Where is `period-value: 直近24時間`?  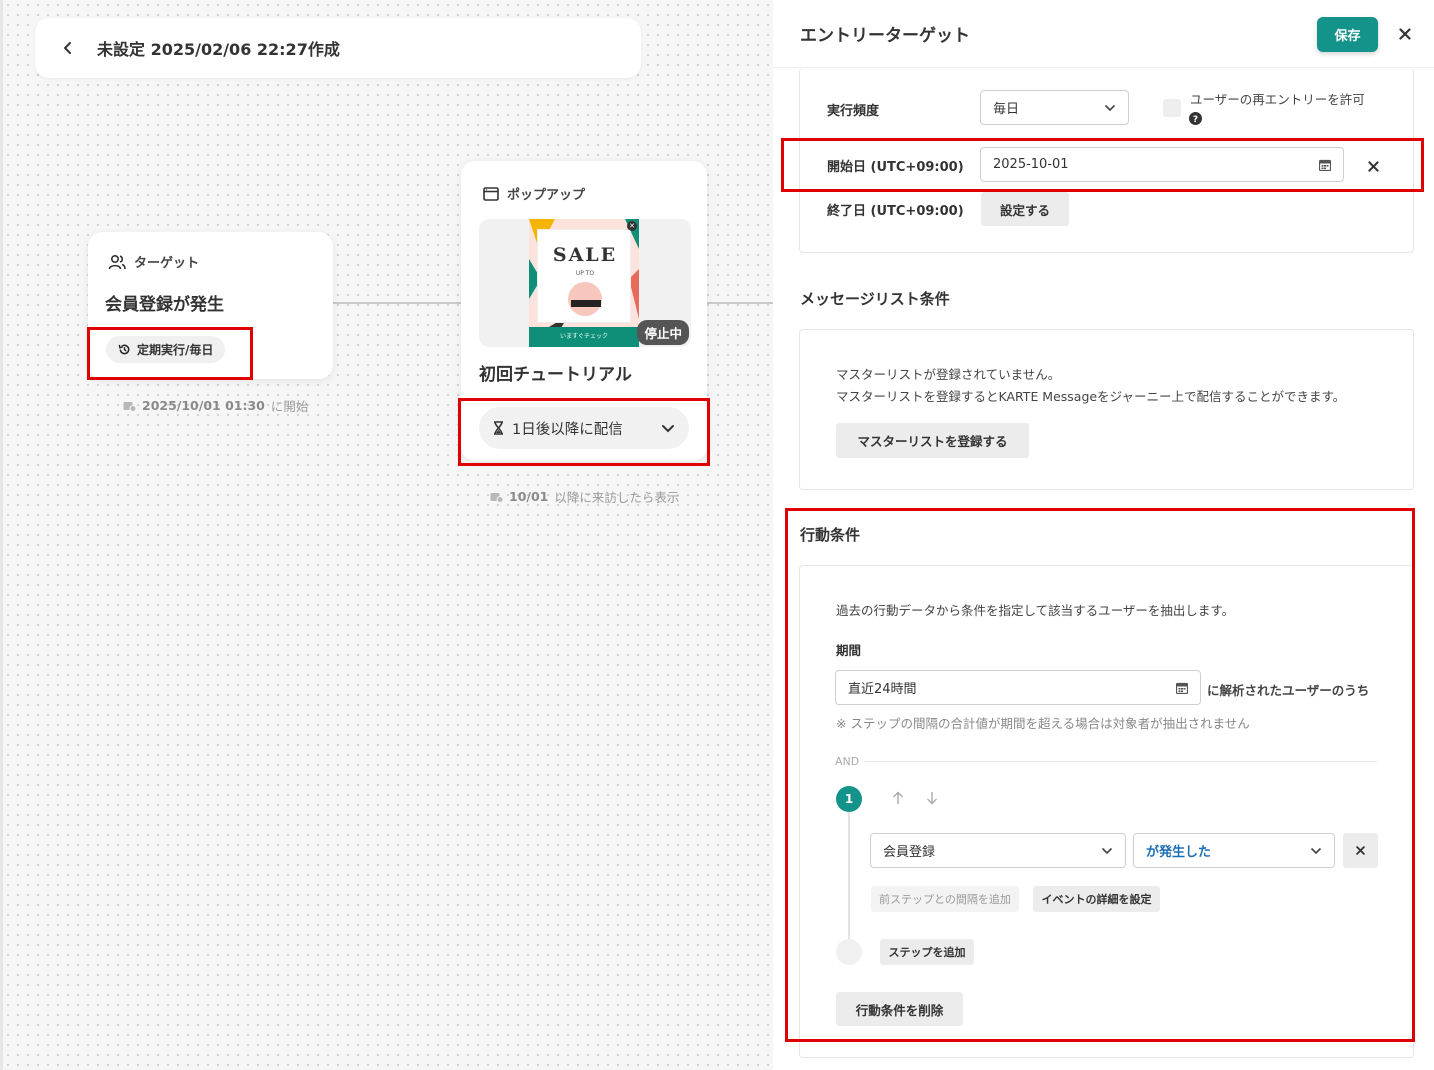 period-value: 直近24時間 is located at coordinates (882, 689).